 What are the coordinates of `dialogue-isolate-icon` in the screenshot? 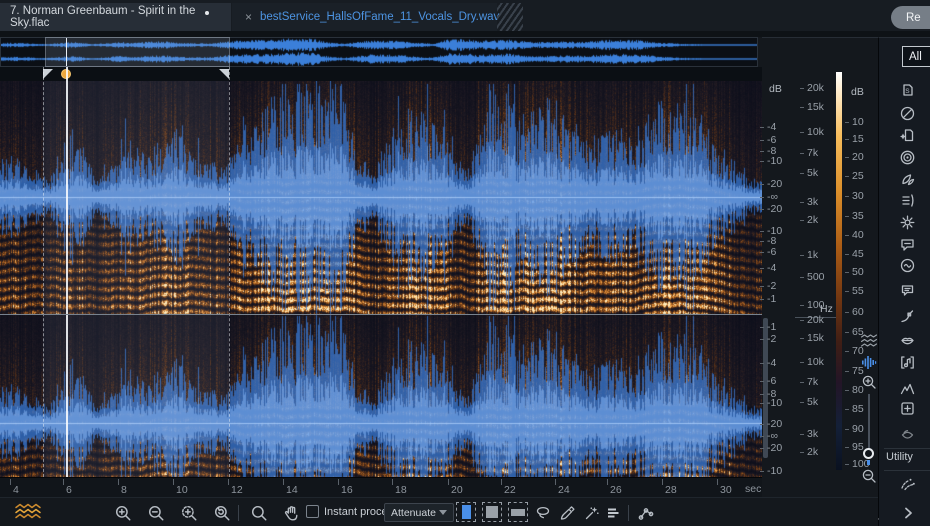 It's located at (907, 244).